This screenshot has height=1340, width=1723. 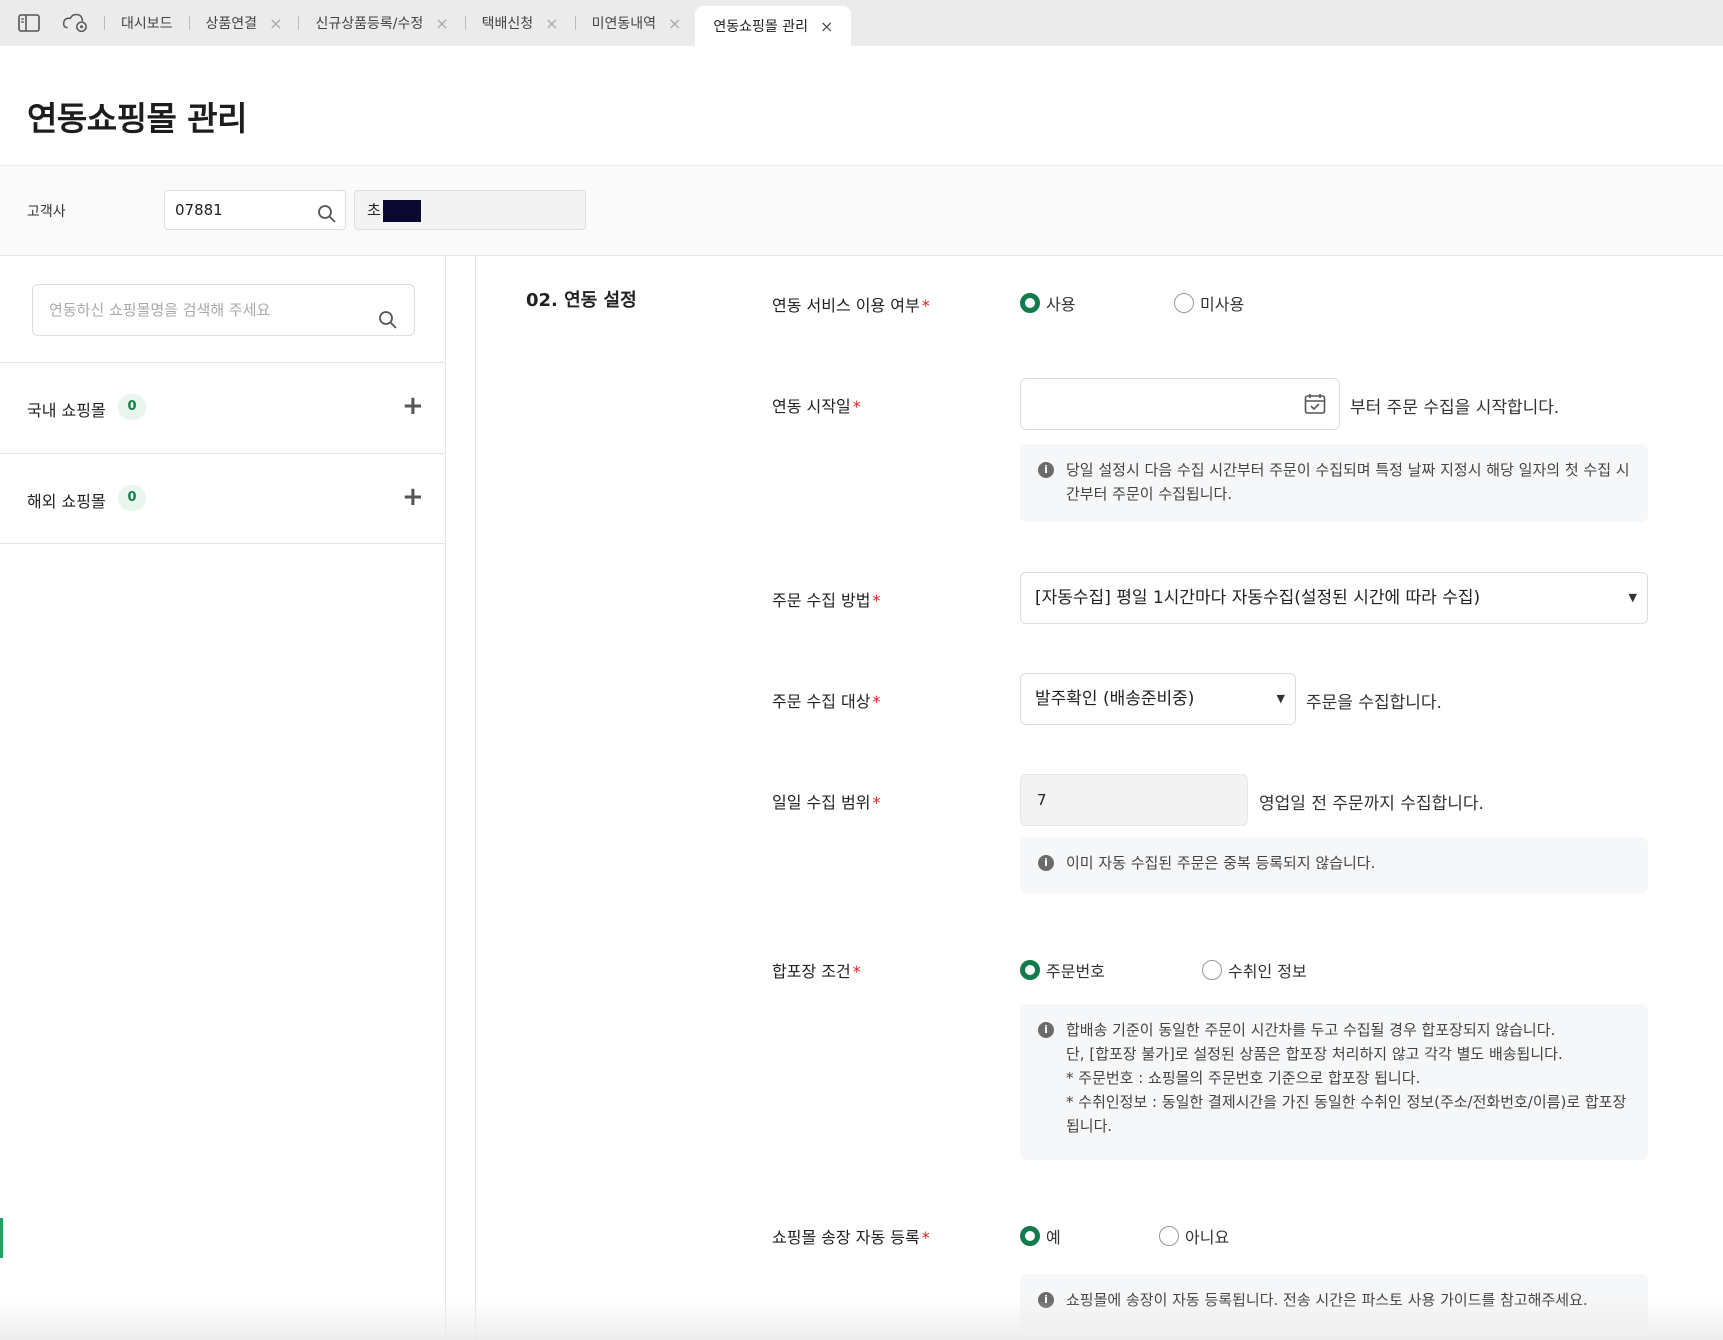 I want to click on tab-linked-mall-manage: 연동쇼핑몰 관리 ×, so click(x=773, y=26).